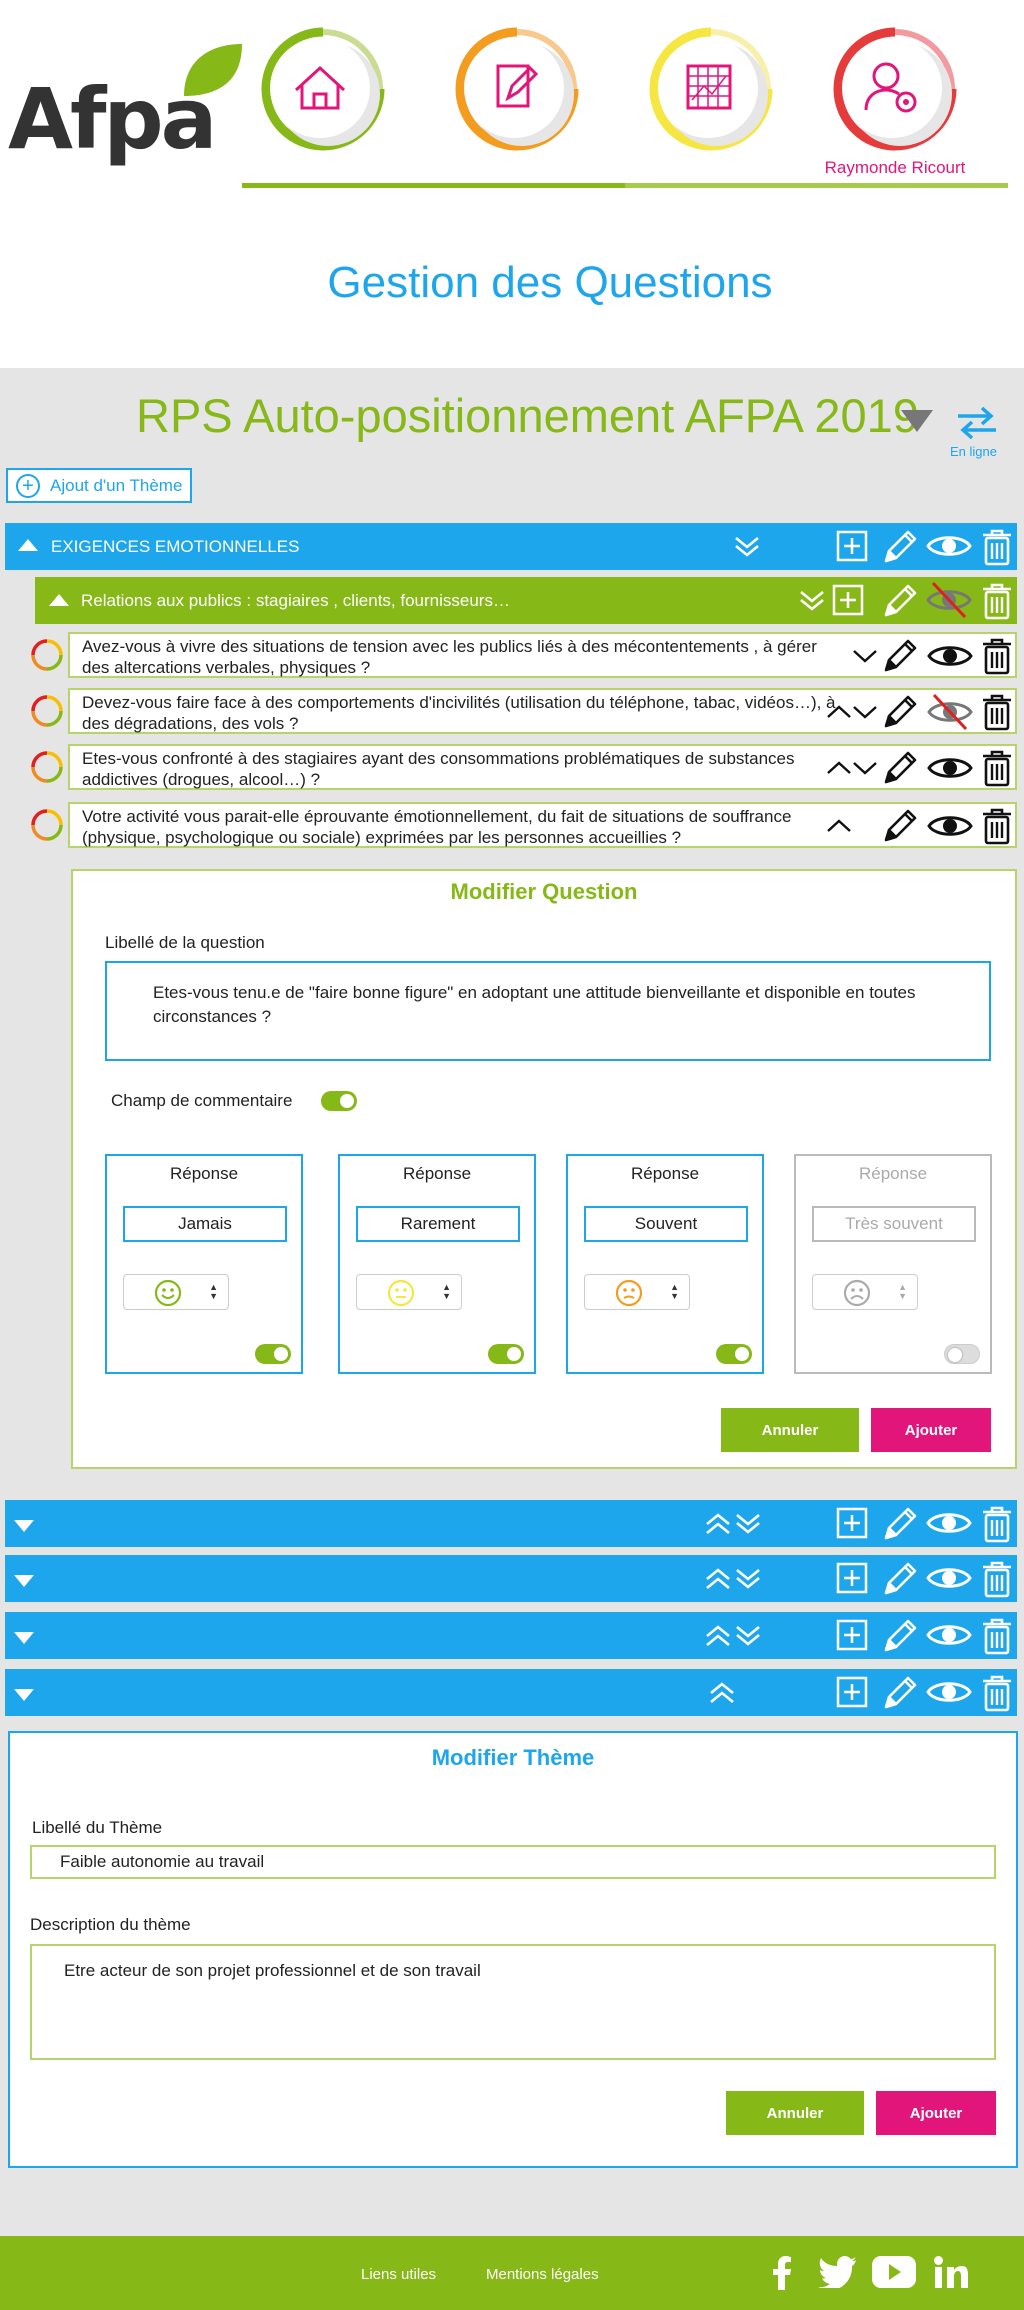  I want to click on linkedin-icon, so click(951, 2272).